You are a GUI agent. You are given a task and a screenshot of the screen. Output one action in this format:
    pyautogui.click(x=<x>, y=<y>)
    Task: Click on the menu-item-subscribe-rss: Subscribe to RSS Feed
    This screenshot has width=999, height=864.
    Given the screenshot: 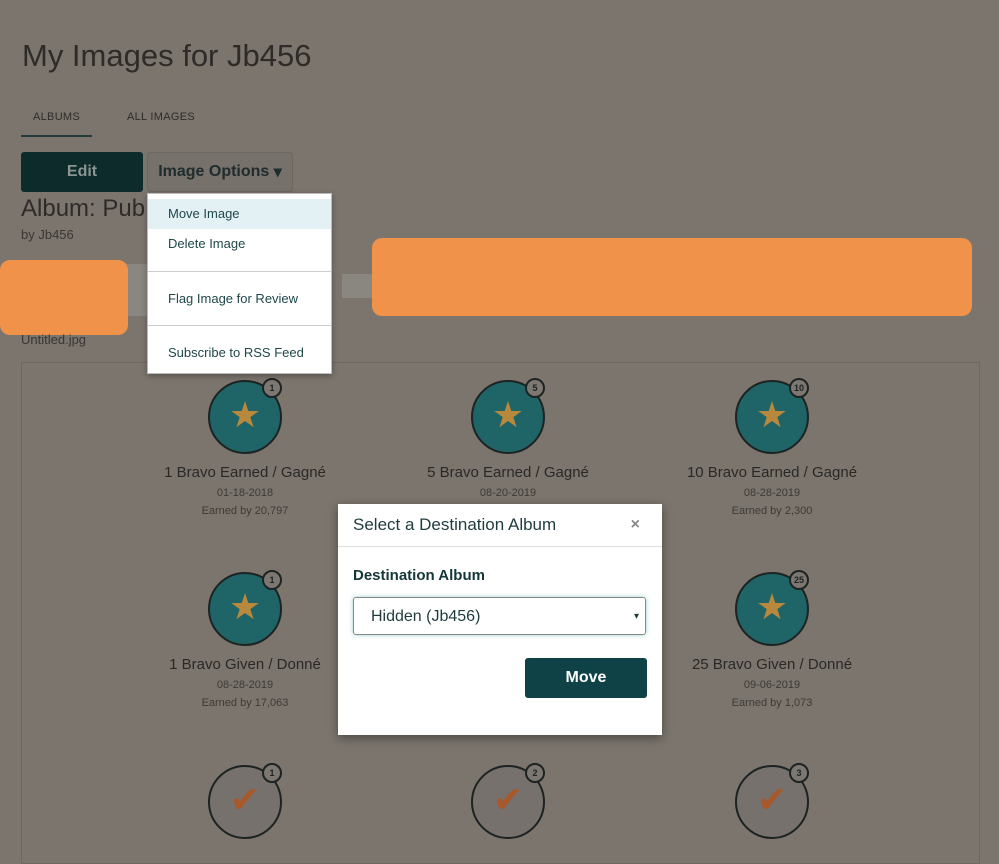 What is the action you would take?
    pyautogui.click(x=239, y=353)
    